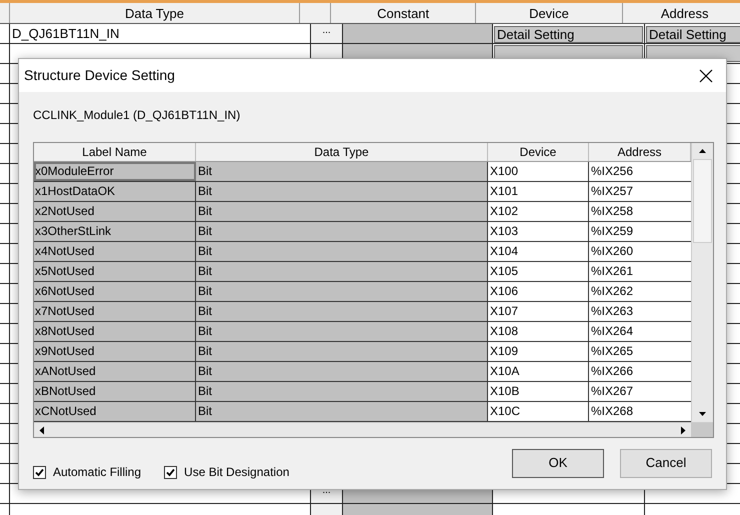  I want to click on table-cell-text: %IX268, so click(612, 411).